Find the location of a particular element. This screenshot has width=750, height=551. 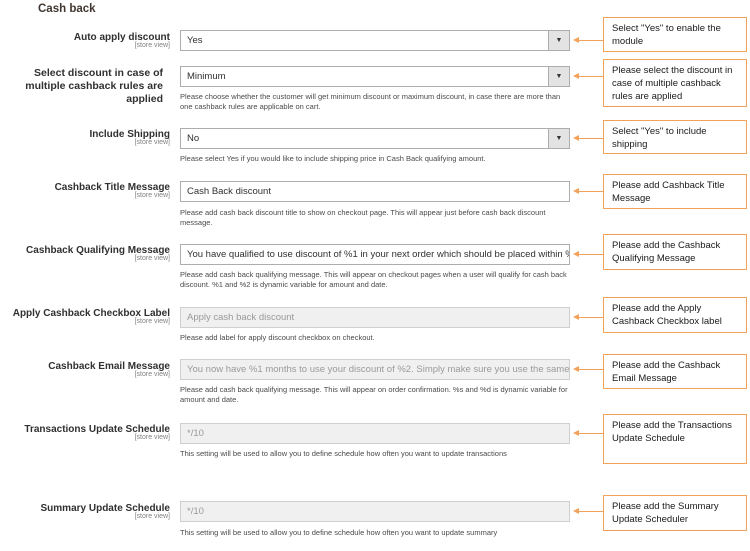

cashback-title-scope: [store view] is located at coordinates (152, 195).